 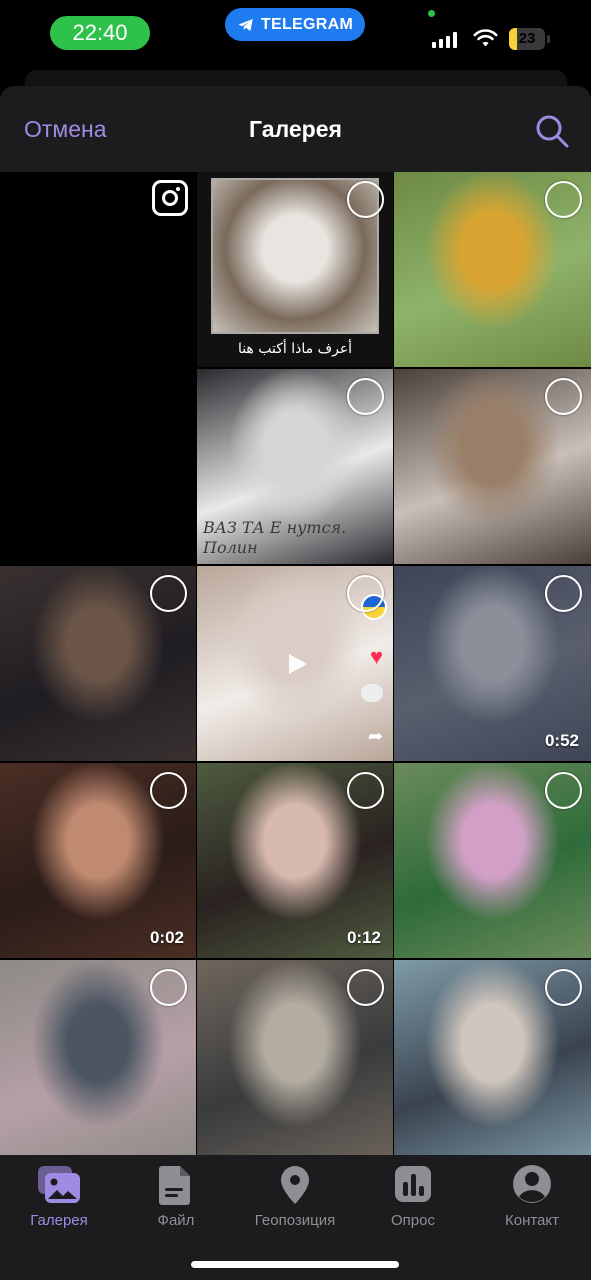 What do you see at coordinates (59, 1220) in the screenshot?
I see `tab-gallery-label: Галерея` at bounding box center [59, 1220].